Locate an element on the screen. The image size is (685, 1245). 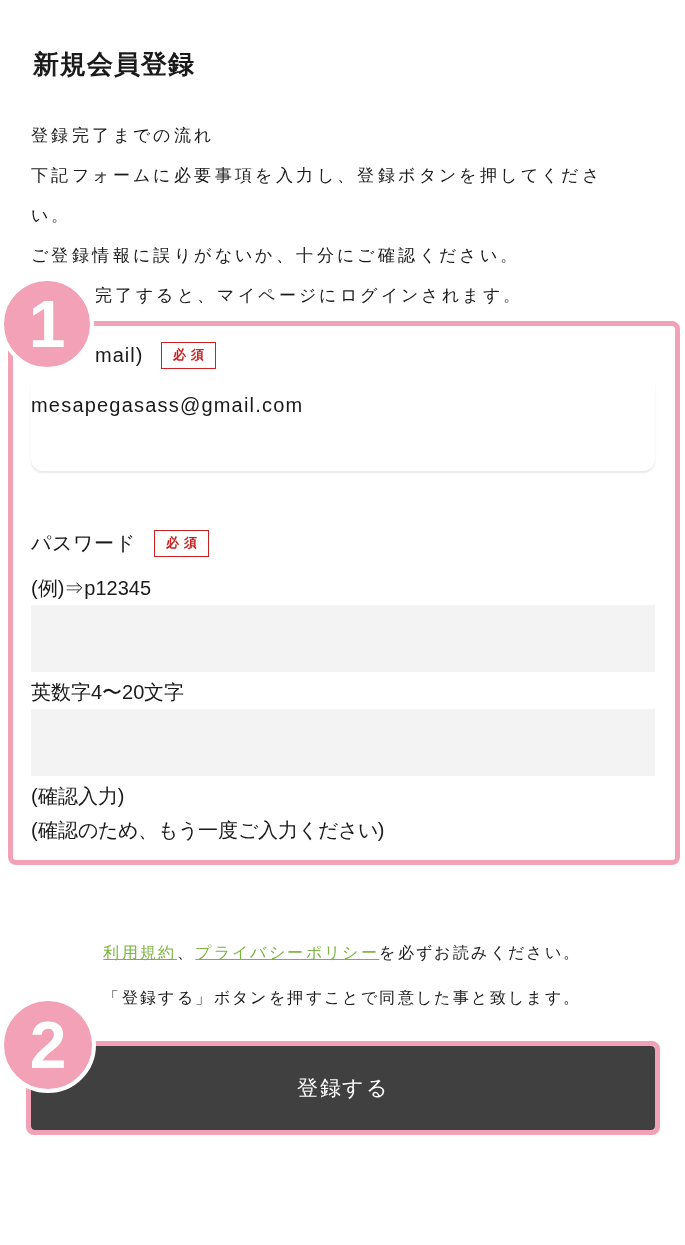
intro-text: ご登録情報に誤りがないか、十分にご確認ください。 is located at coordinates (276, 256).